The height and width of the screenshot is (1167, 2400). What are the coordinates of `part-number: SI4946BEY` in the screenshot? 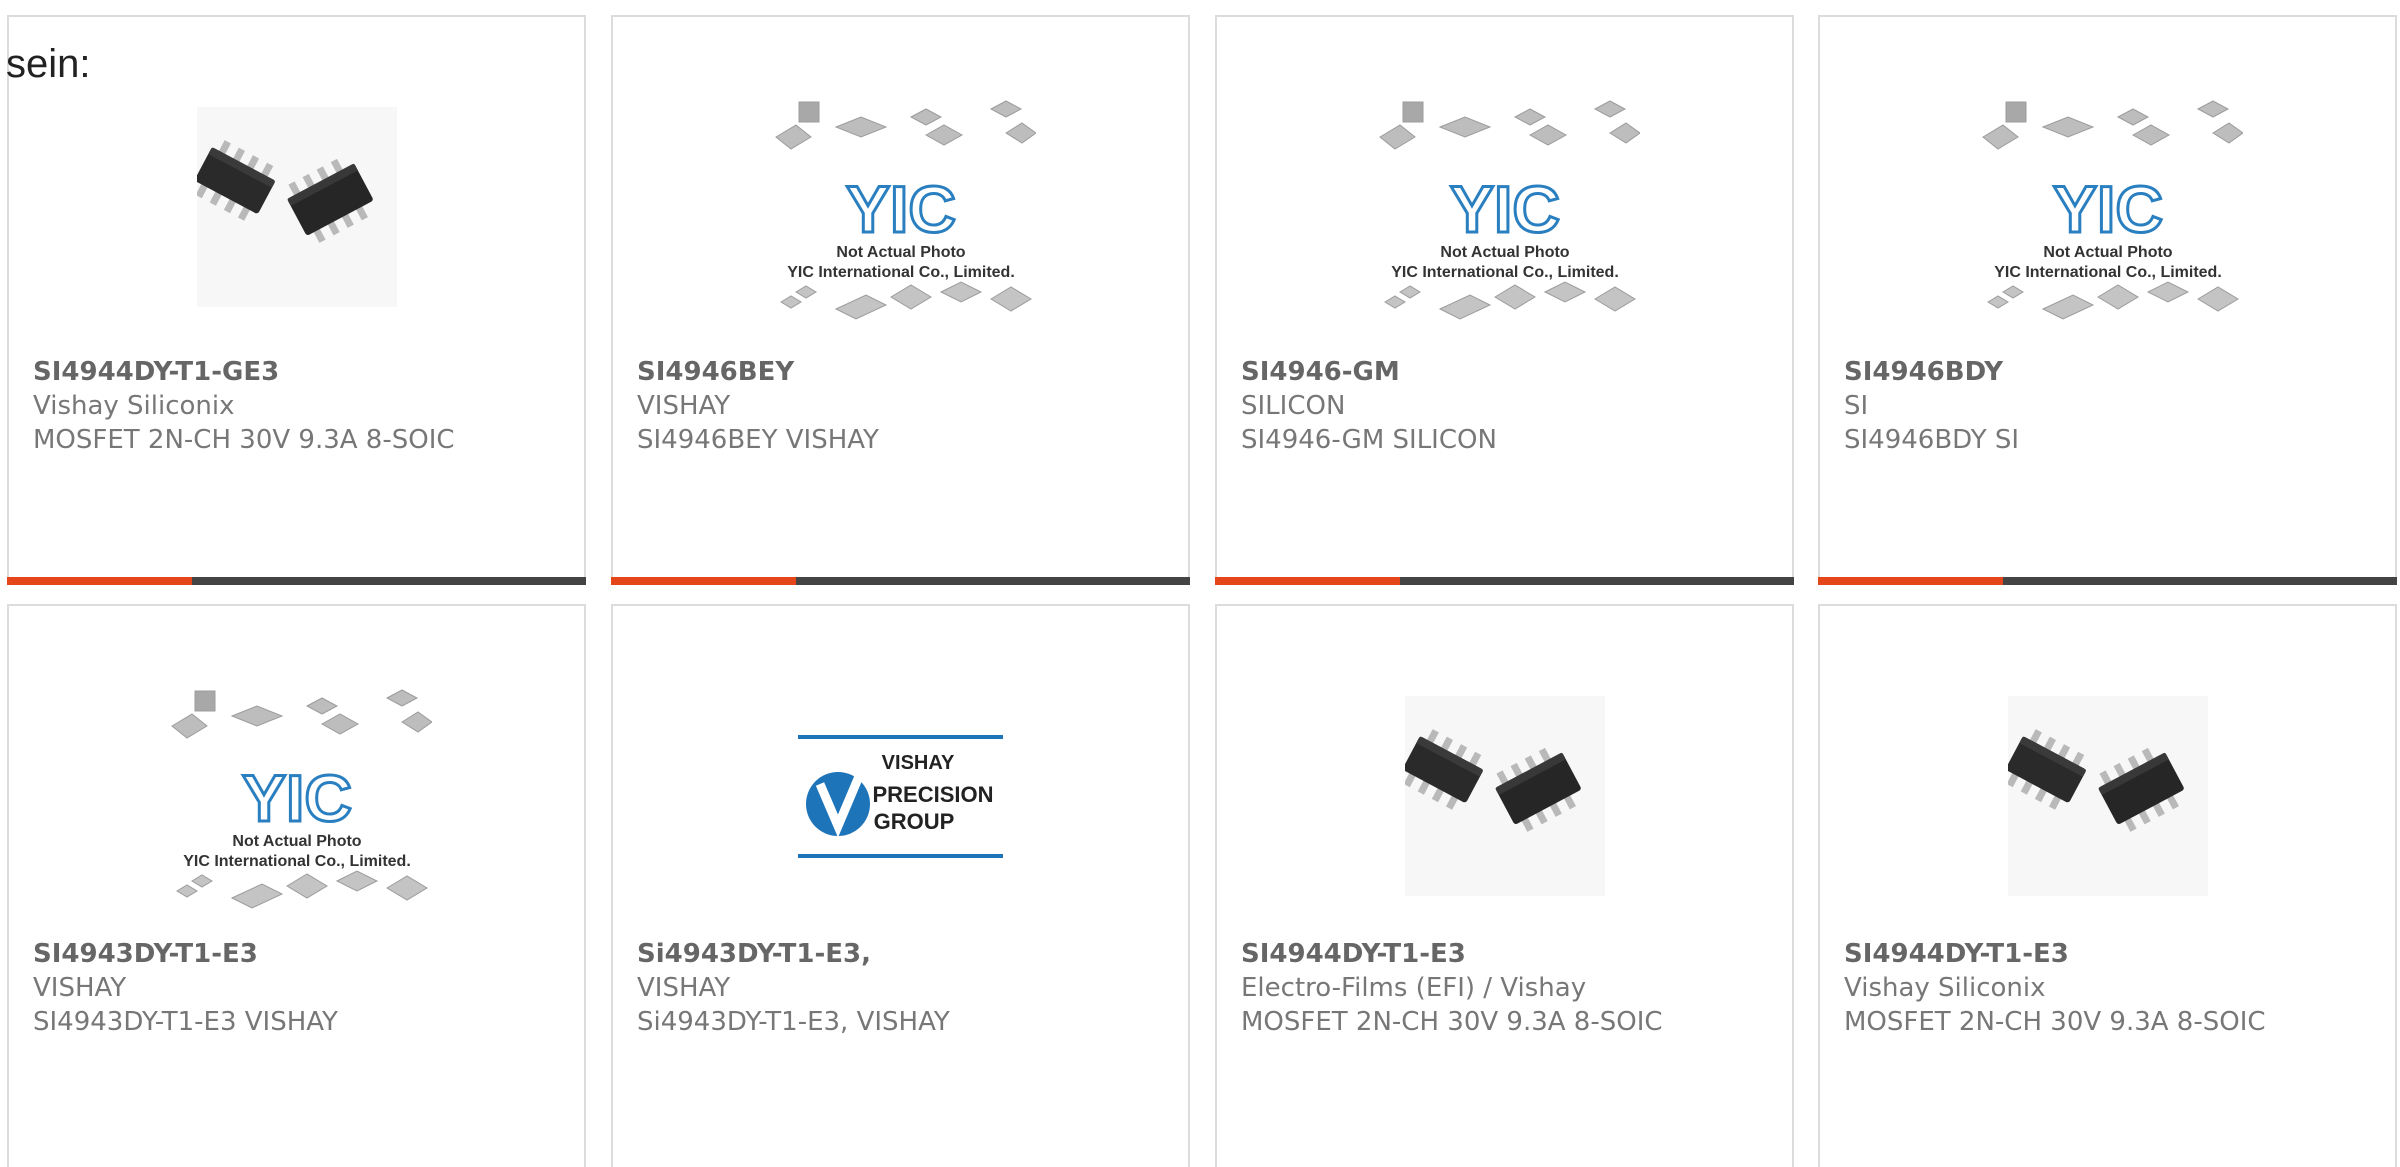 It's located at (907, 372).